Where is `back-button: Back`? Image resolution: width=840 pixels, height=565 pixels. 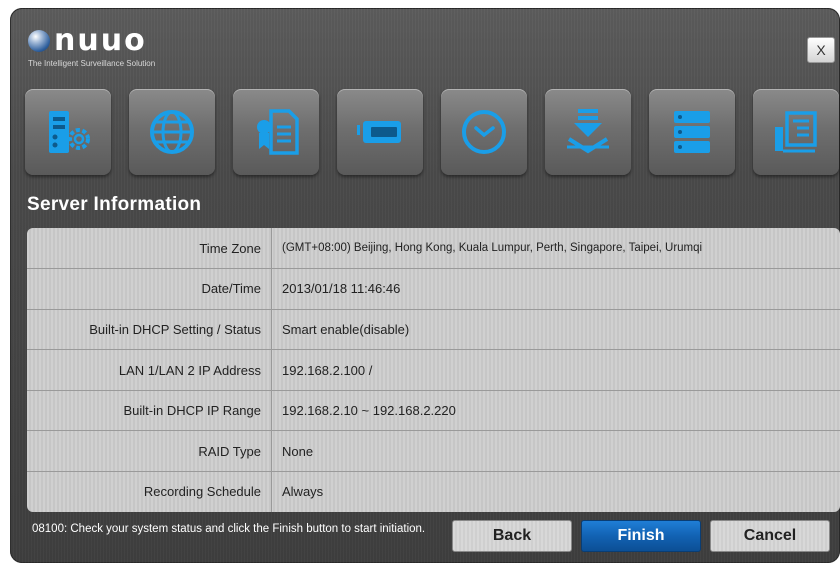
back-button: Back is located at coordinates (512, 536).